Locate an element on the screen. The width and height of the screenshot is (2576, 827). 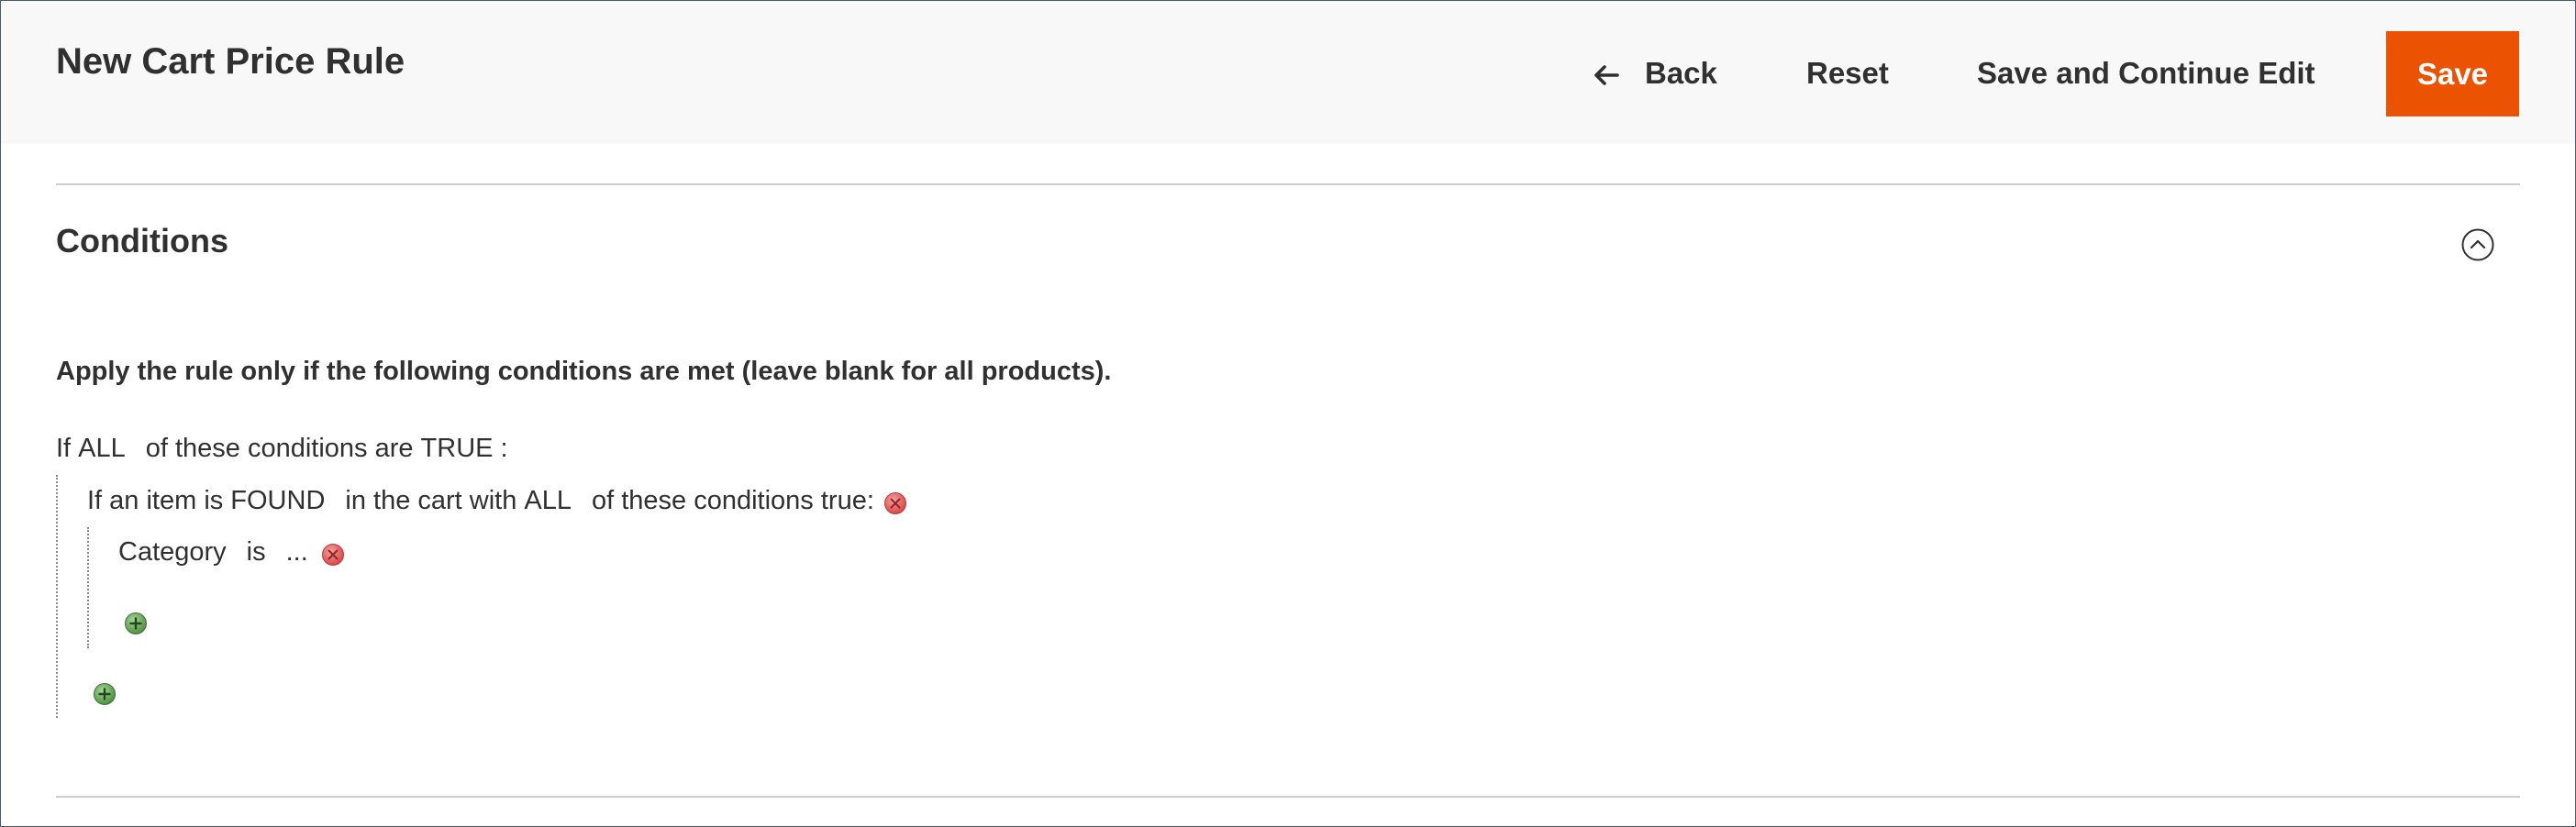
found-suffix: of these conditions true: is located at coordinates (732, 500).